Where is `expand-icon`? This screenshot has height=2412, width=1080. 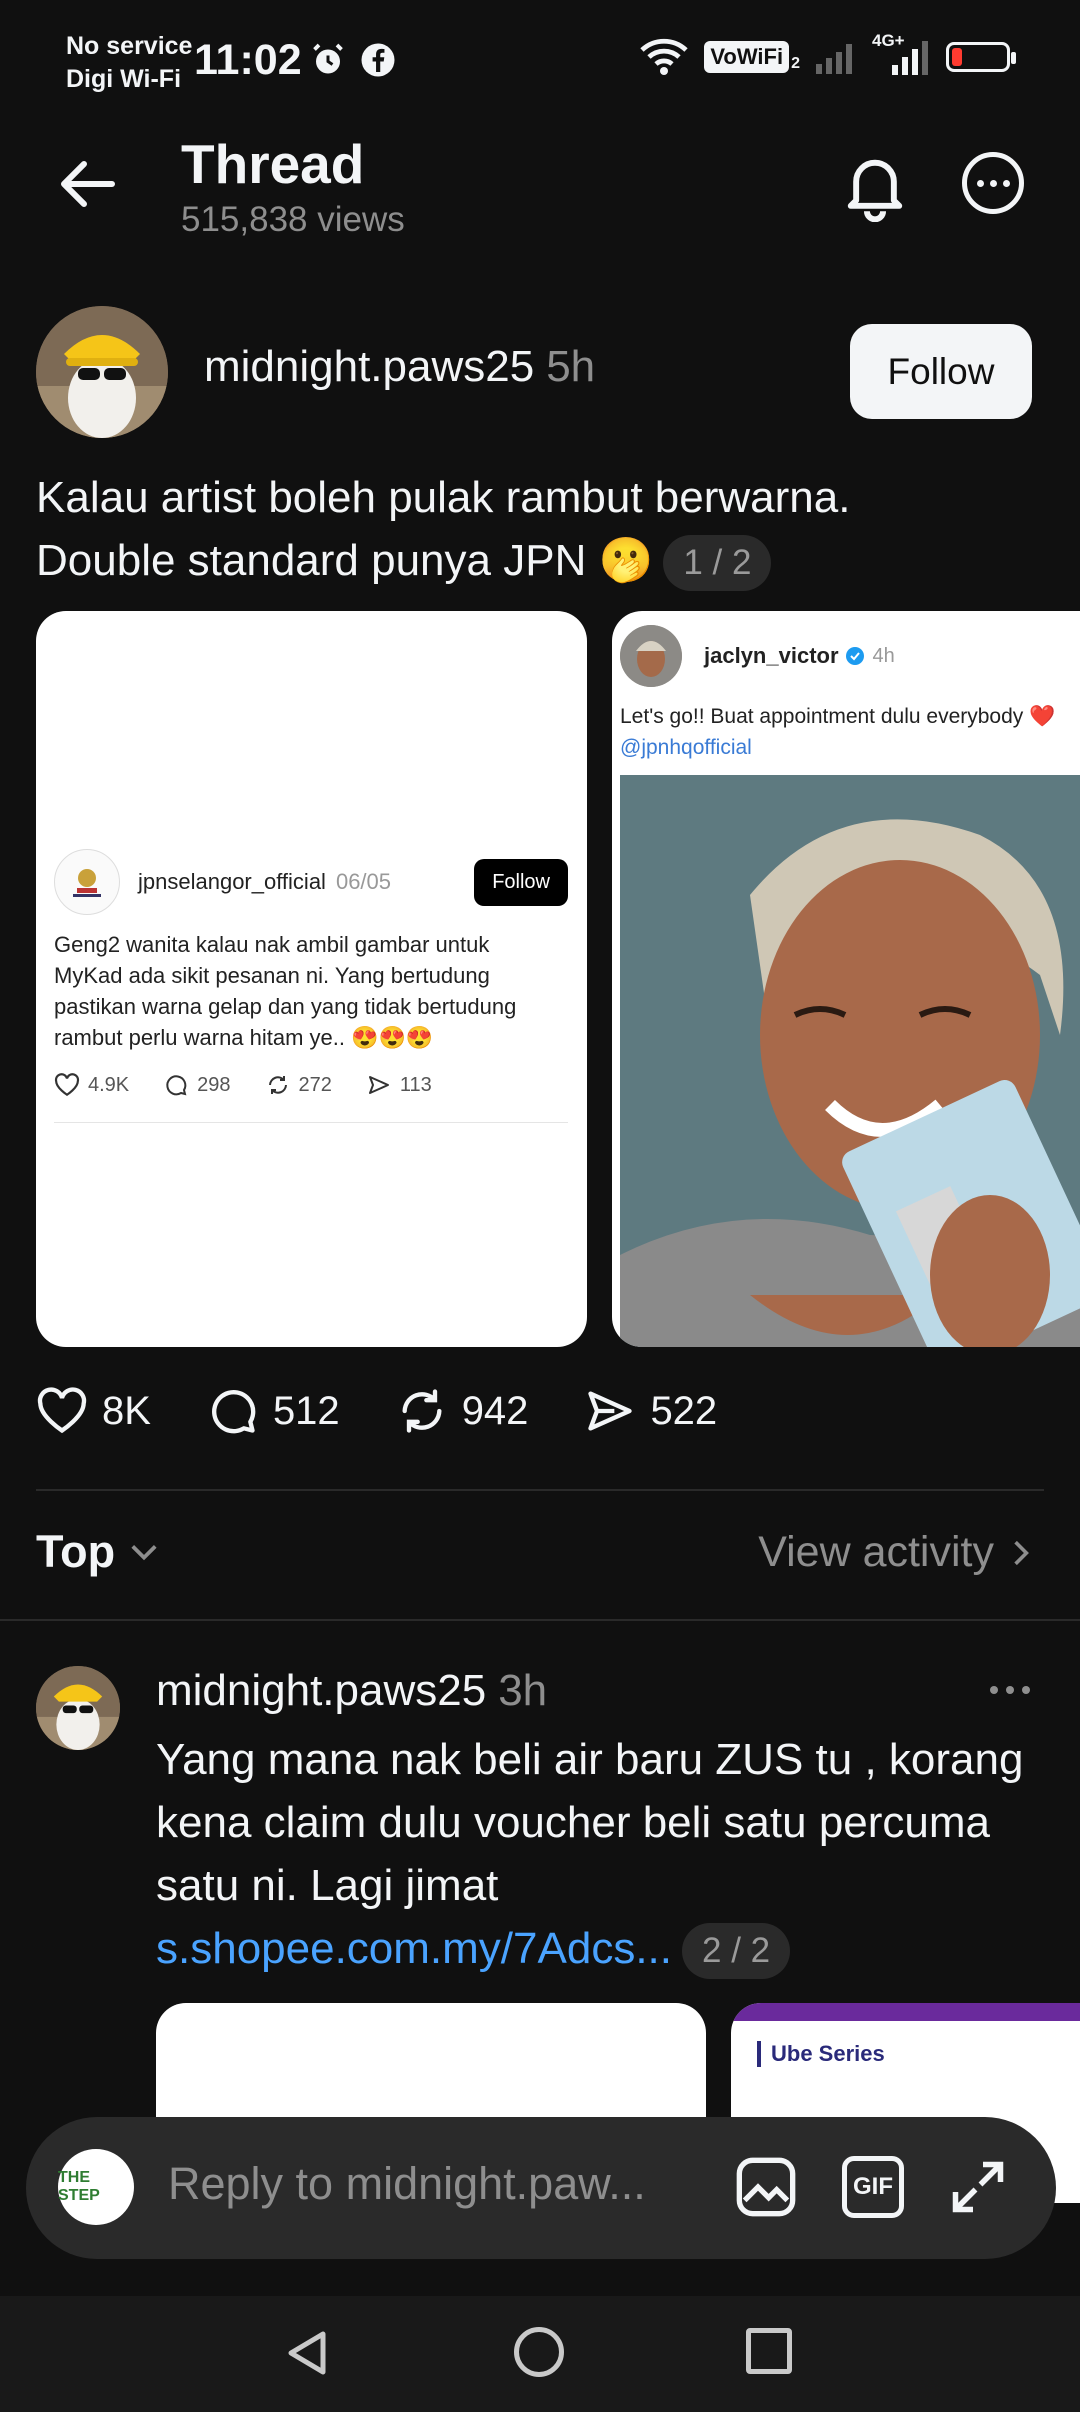
expand-icon is located at coordinates (978, 2187).